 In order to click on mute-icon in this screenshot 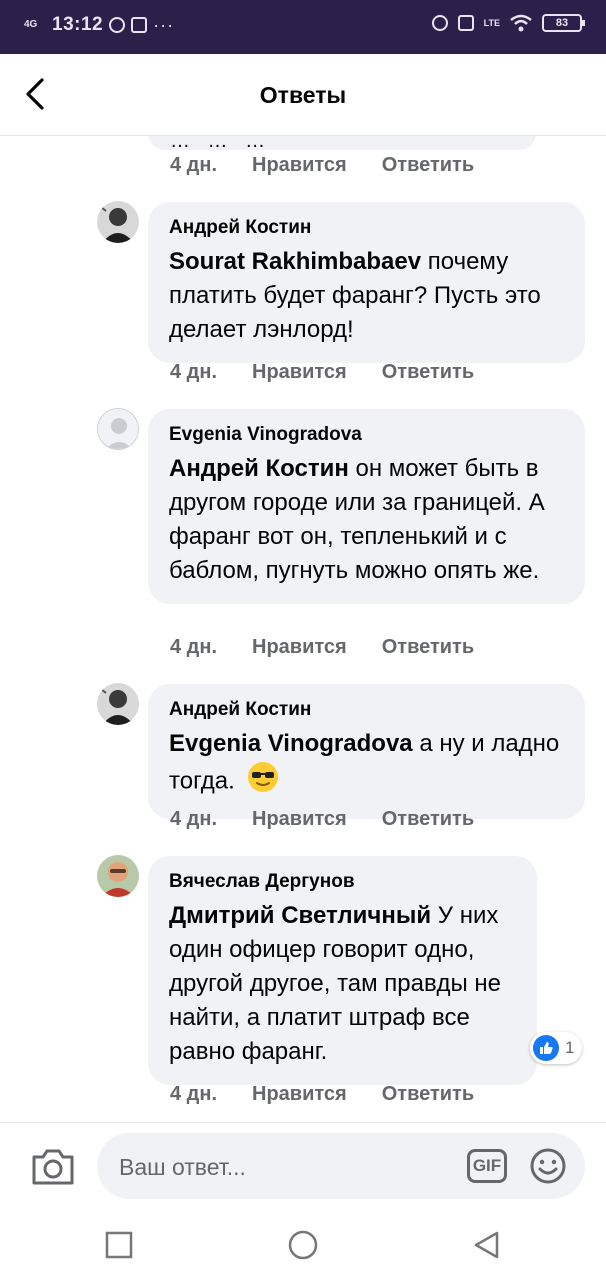, I will do `click(465, 23)`.